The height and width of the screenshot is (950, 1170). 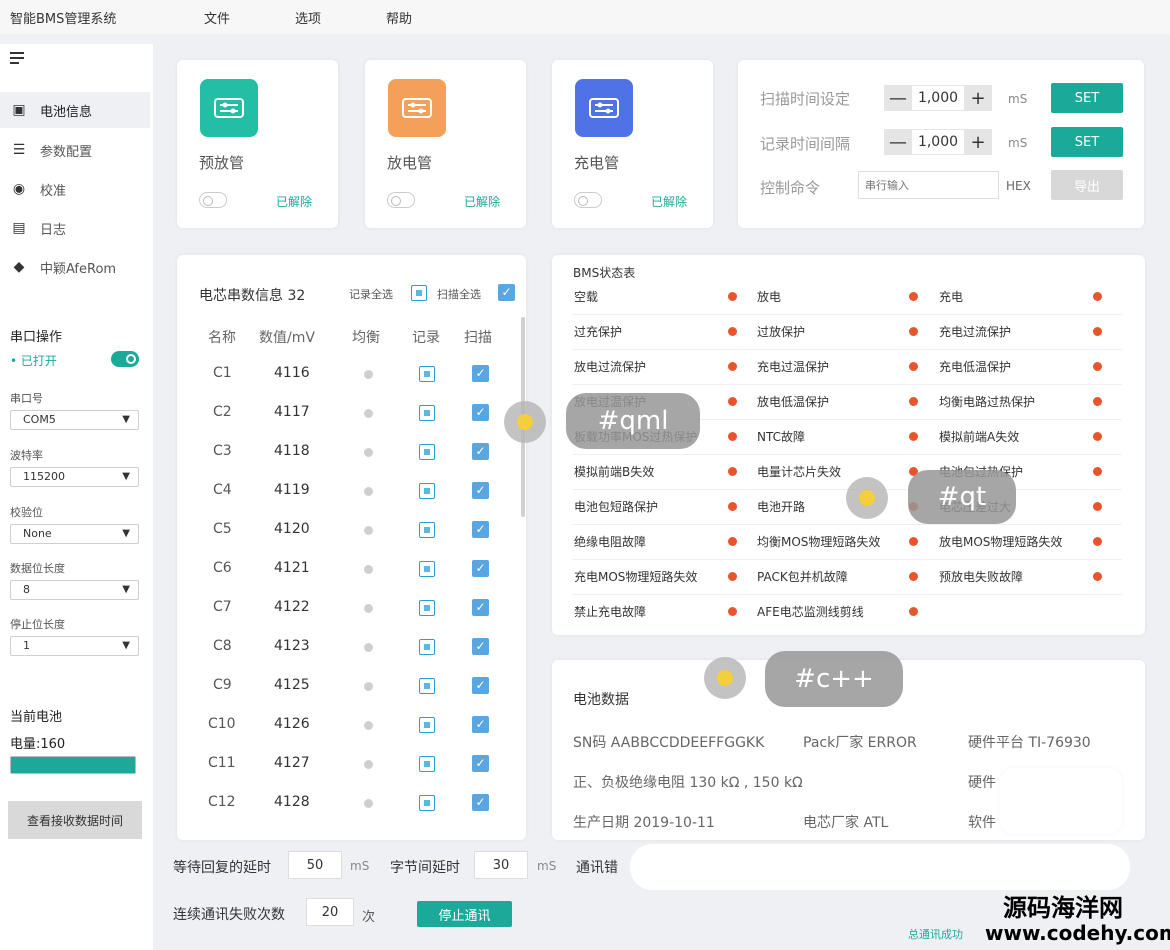 I want to click on reply-delay-unit: mS, so click(x=360, y=866).